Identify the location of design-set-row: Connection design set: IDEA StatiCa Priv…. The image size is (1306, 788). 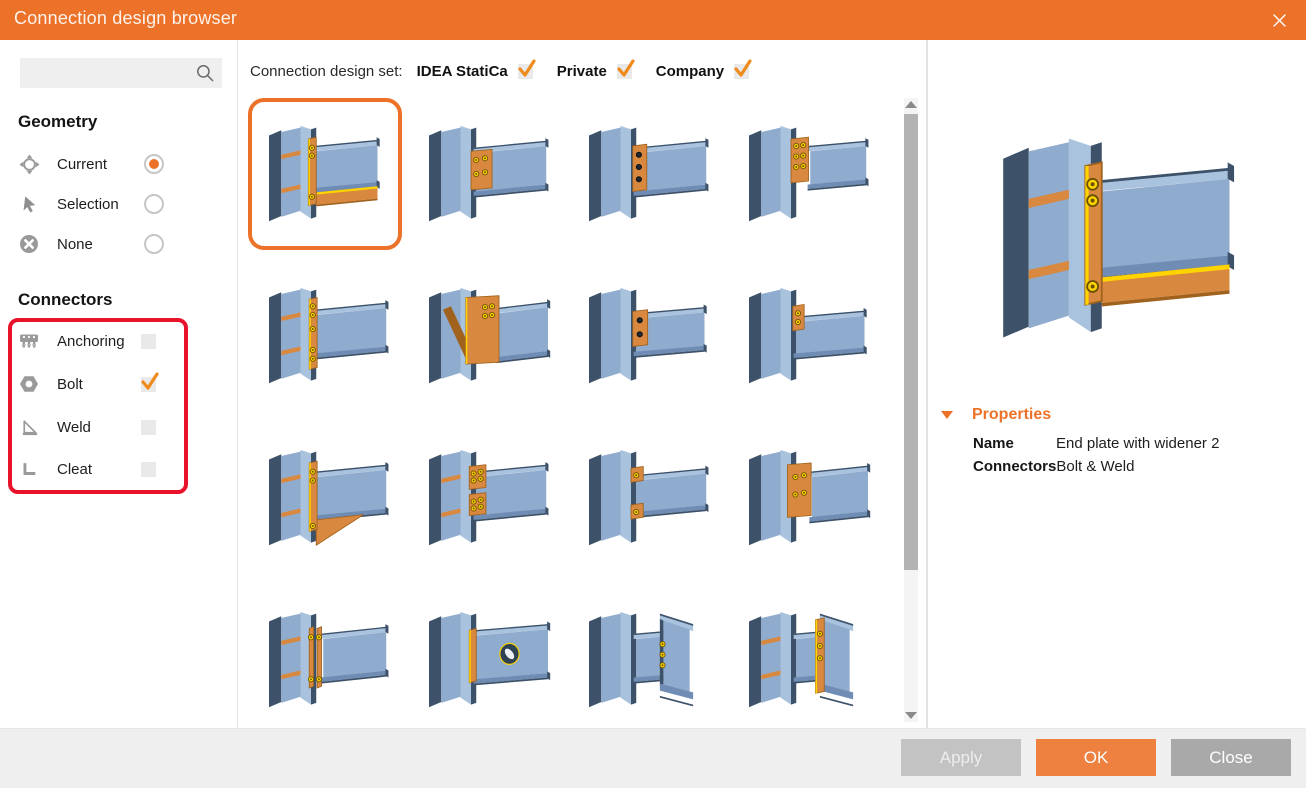
(511, 71).